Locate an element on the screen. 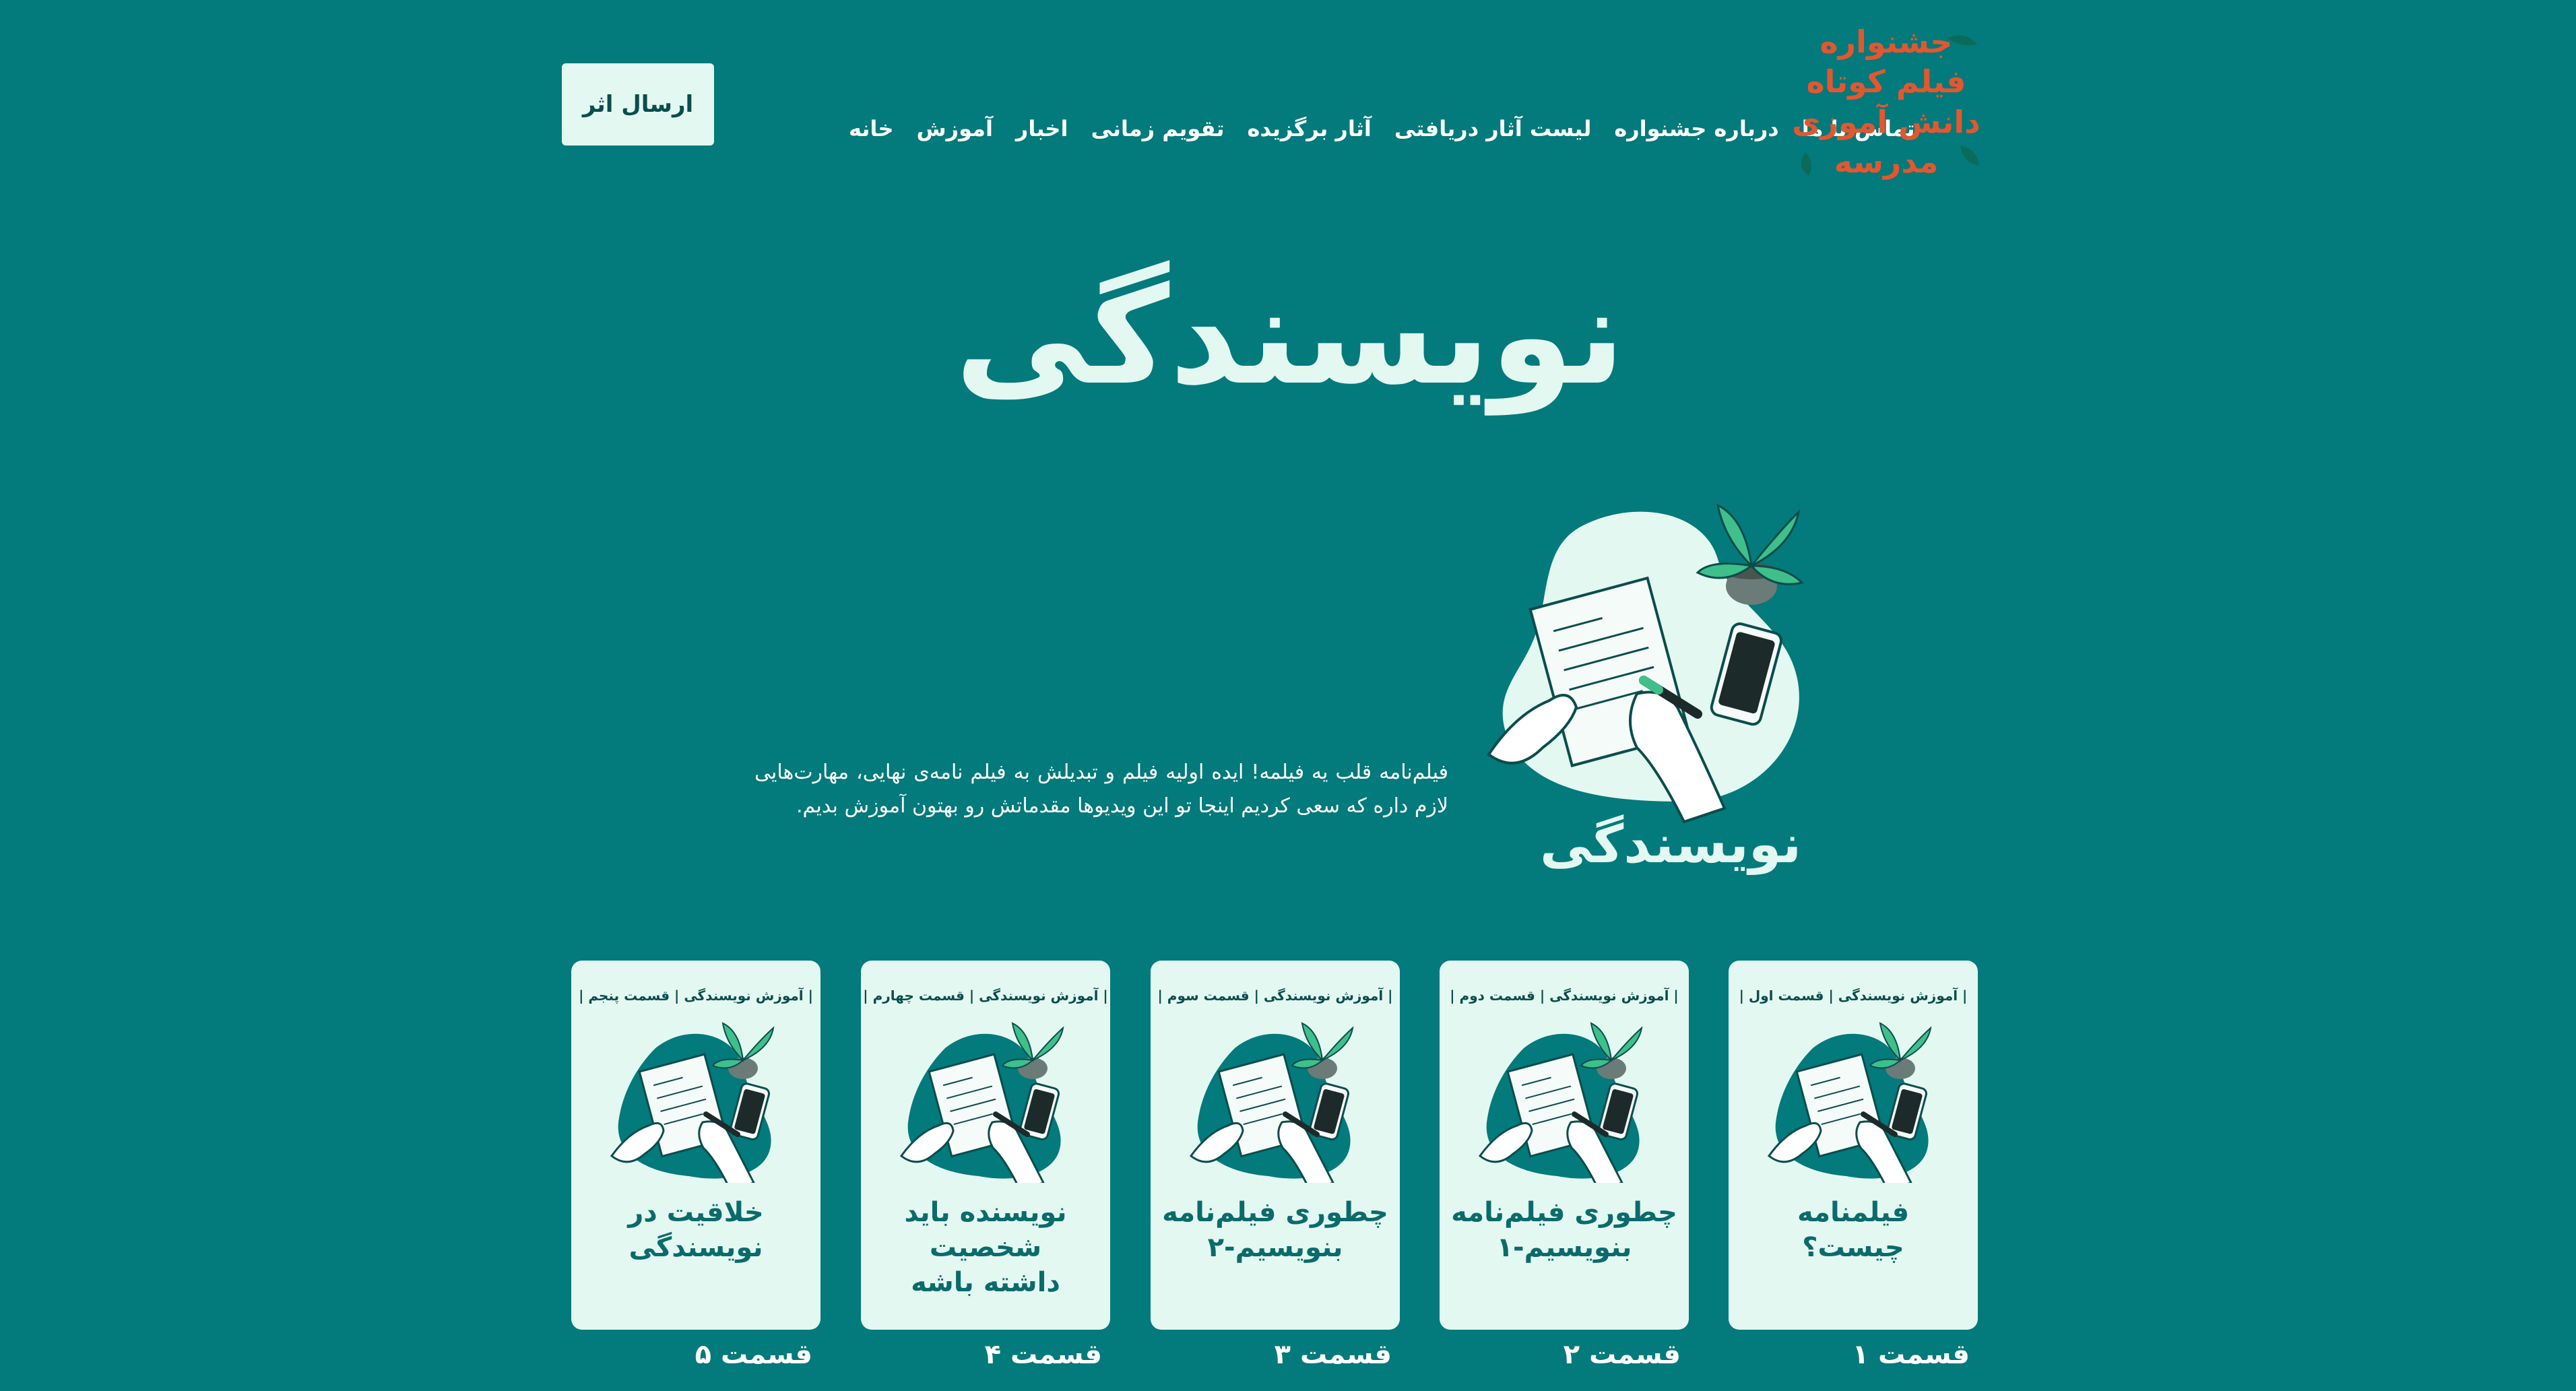 The height and width of the screenshot is (1391, 2576). nav-item-selected-works: آثار برگزیده is located at coordinates (1309, 136).